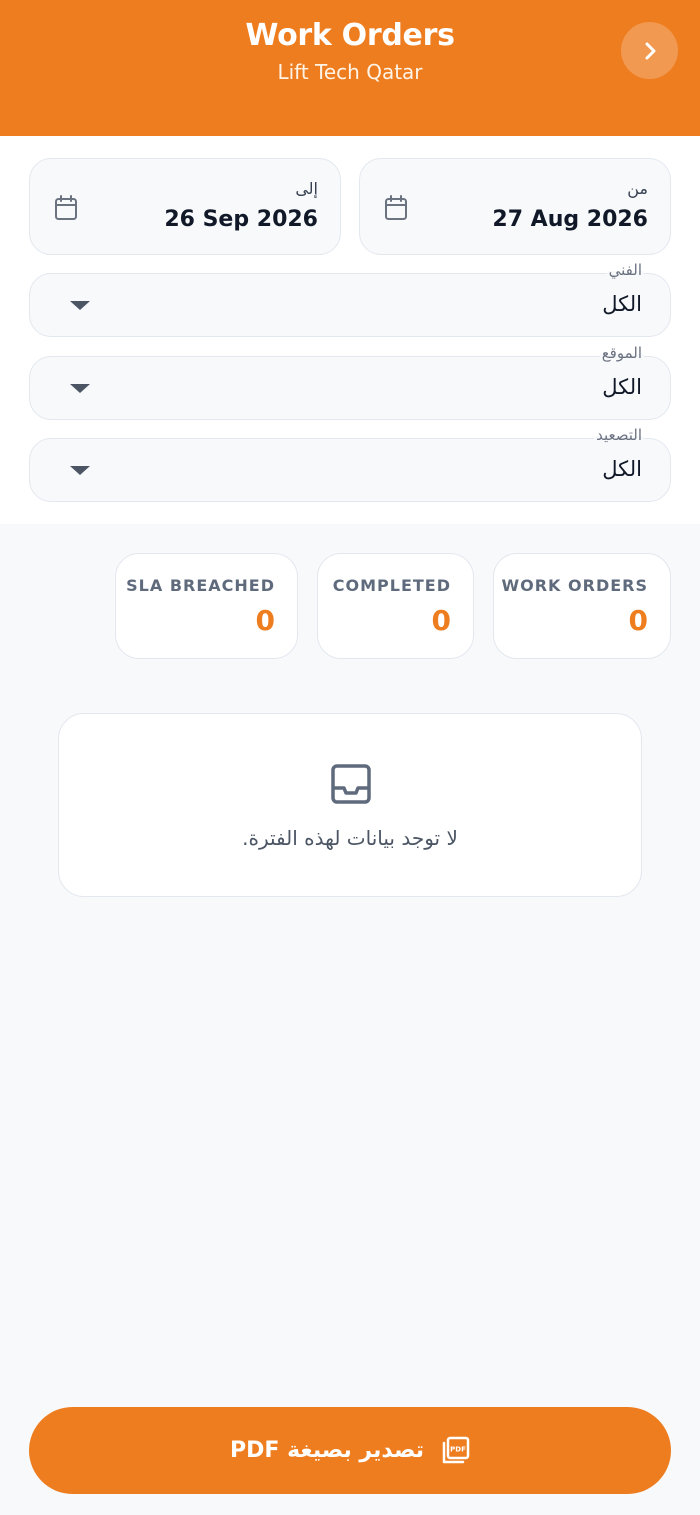 Image resolution: width=700 pixels, height=1515 pixels. I want to click on to-date-label: إلى, so click(306, 188).